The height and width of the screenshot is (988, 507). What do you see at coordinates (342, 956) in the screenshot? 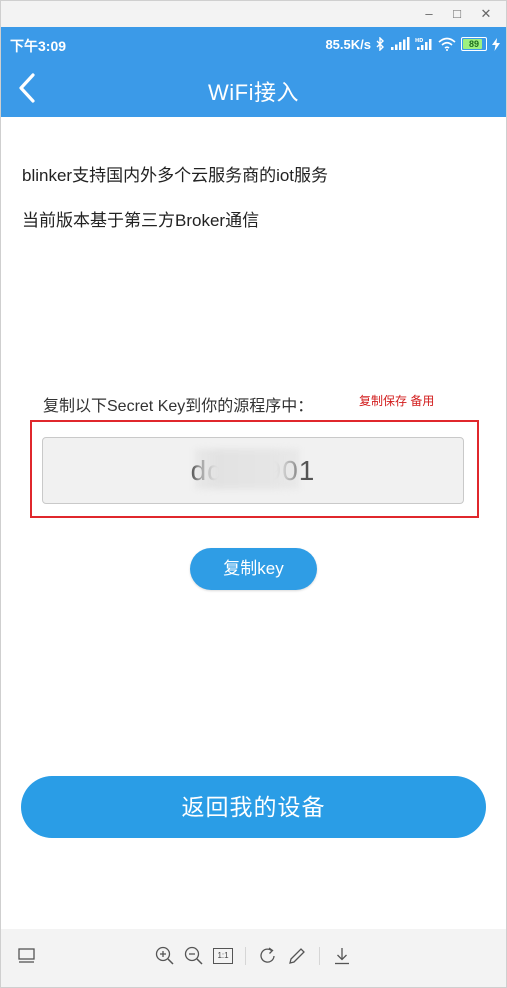
I see `download-icon` at bounding box center [342, 956].